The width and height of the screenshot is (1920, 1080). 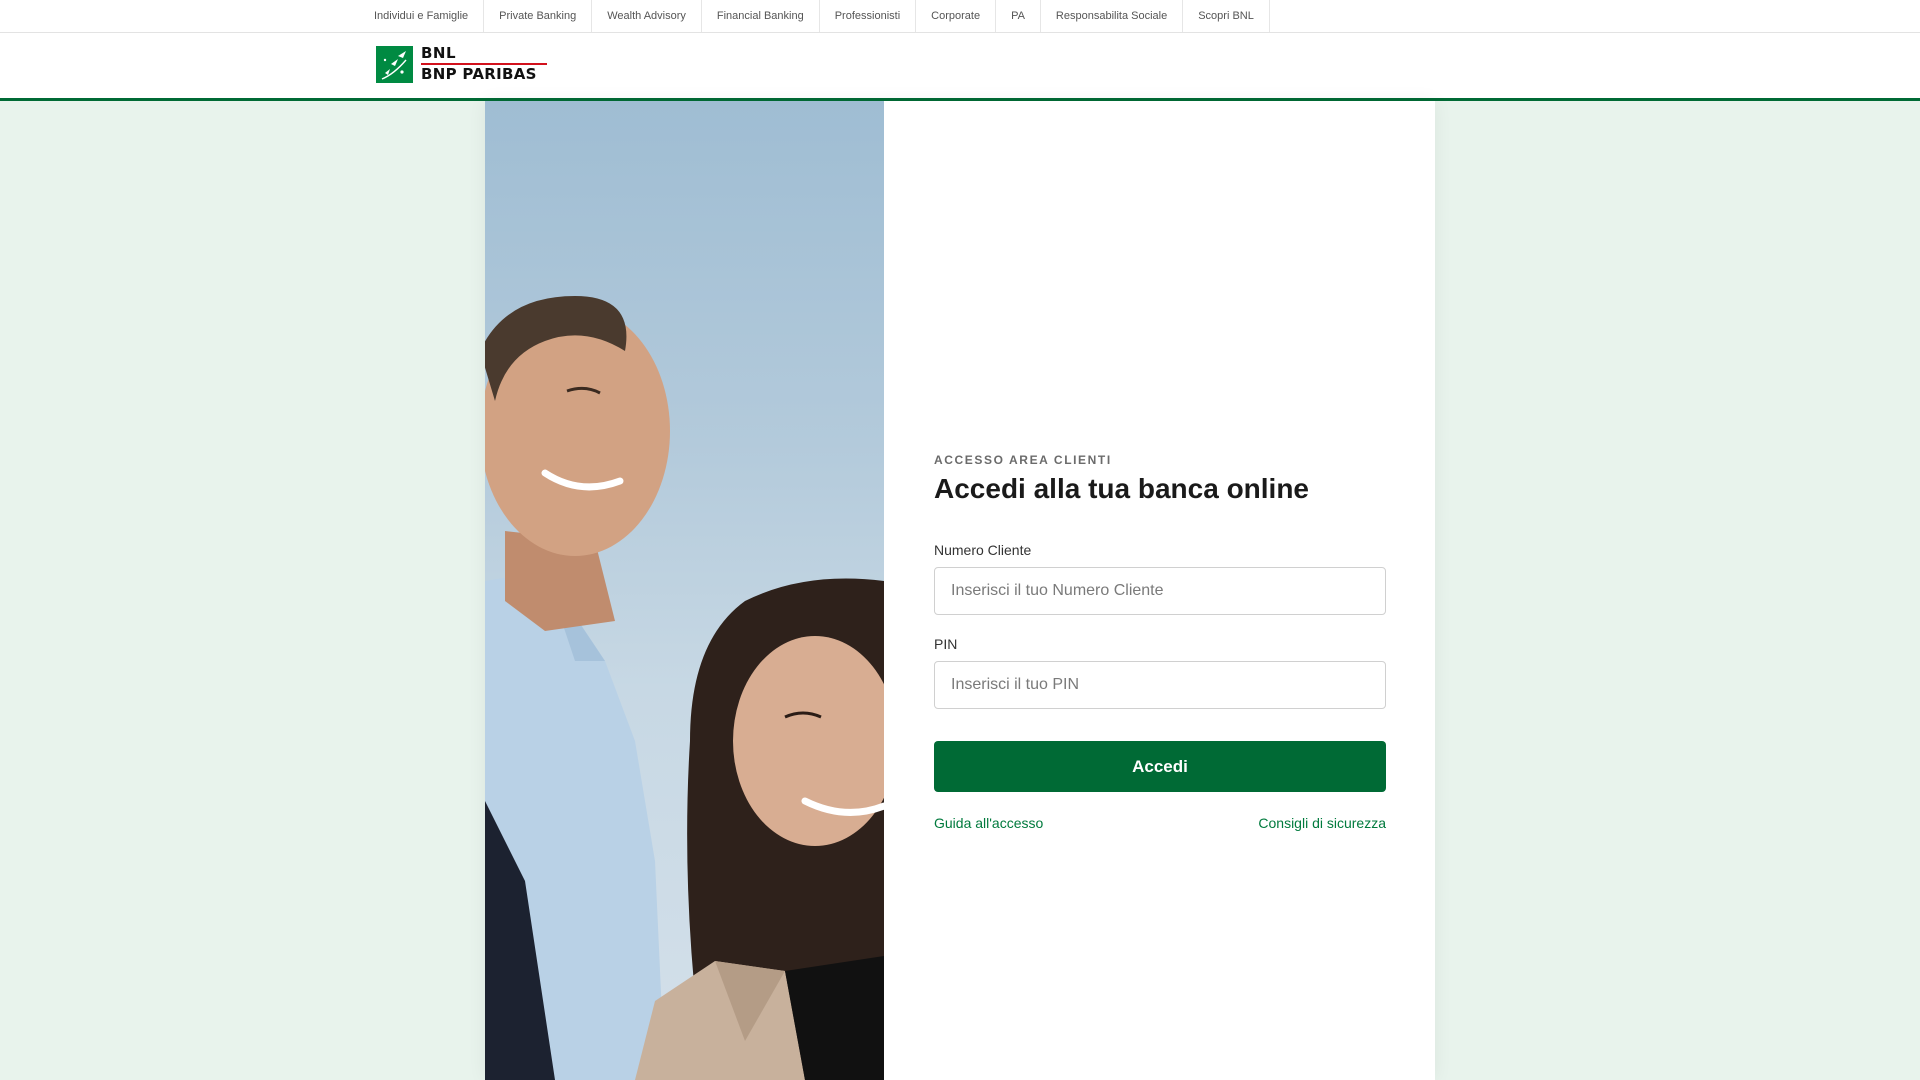 I want to click on top-nav-item-financial-banking: Financial Banking, so click(x=761, y=16).